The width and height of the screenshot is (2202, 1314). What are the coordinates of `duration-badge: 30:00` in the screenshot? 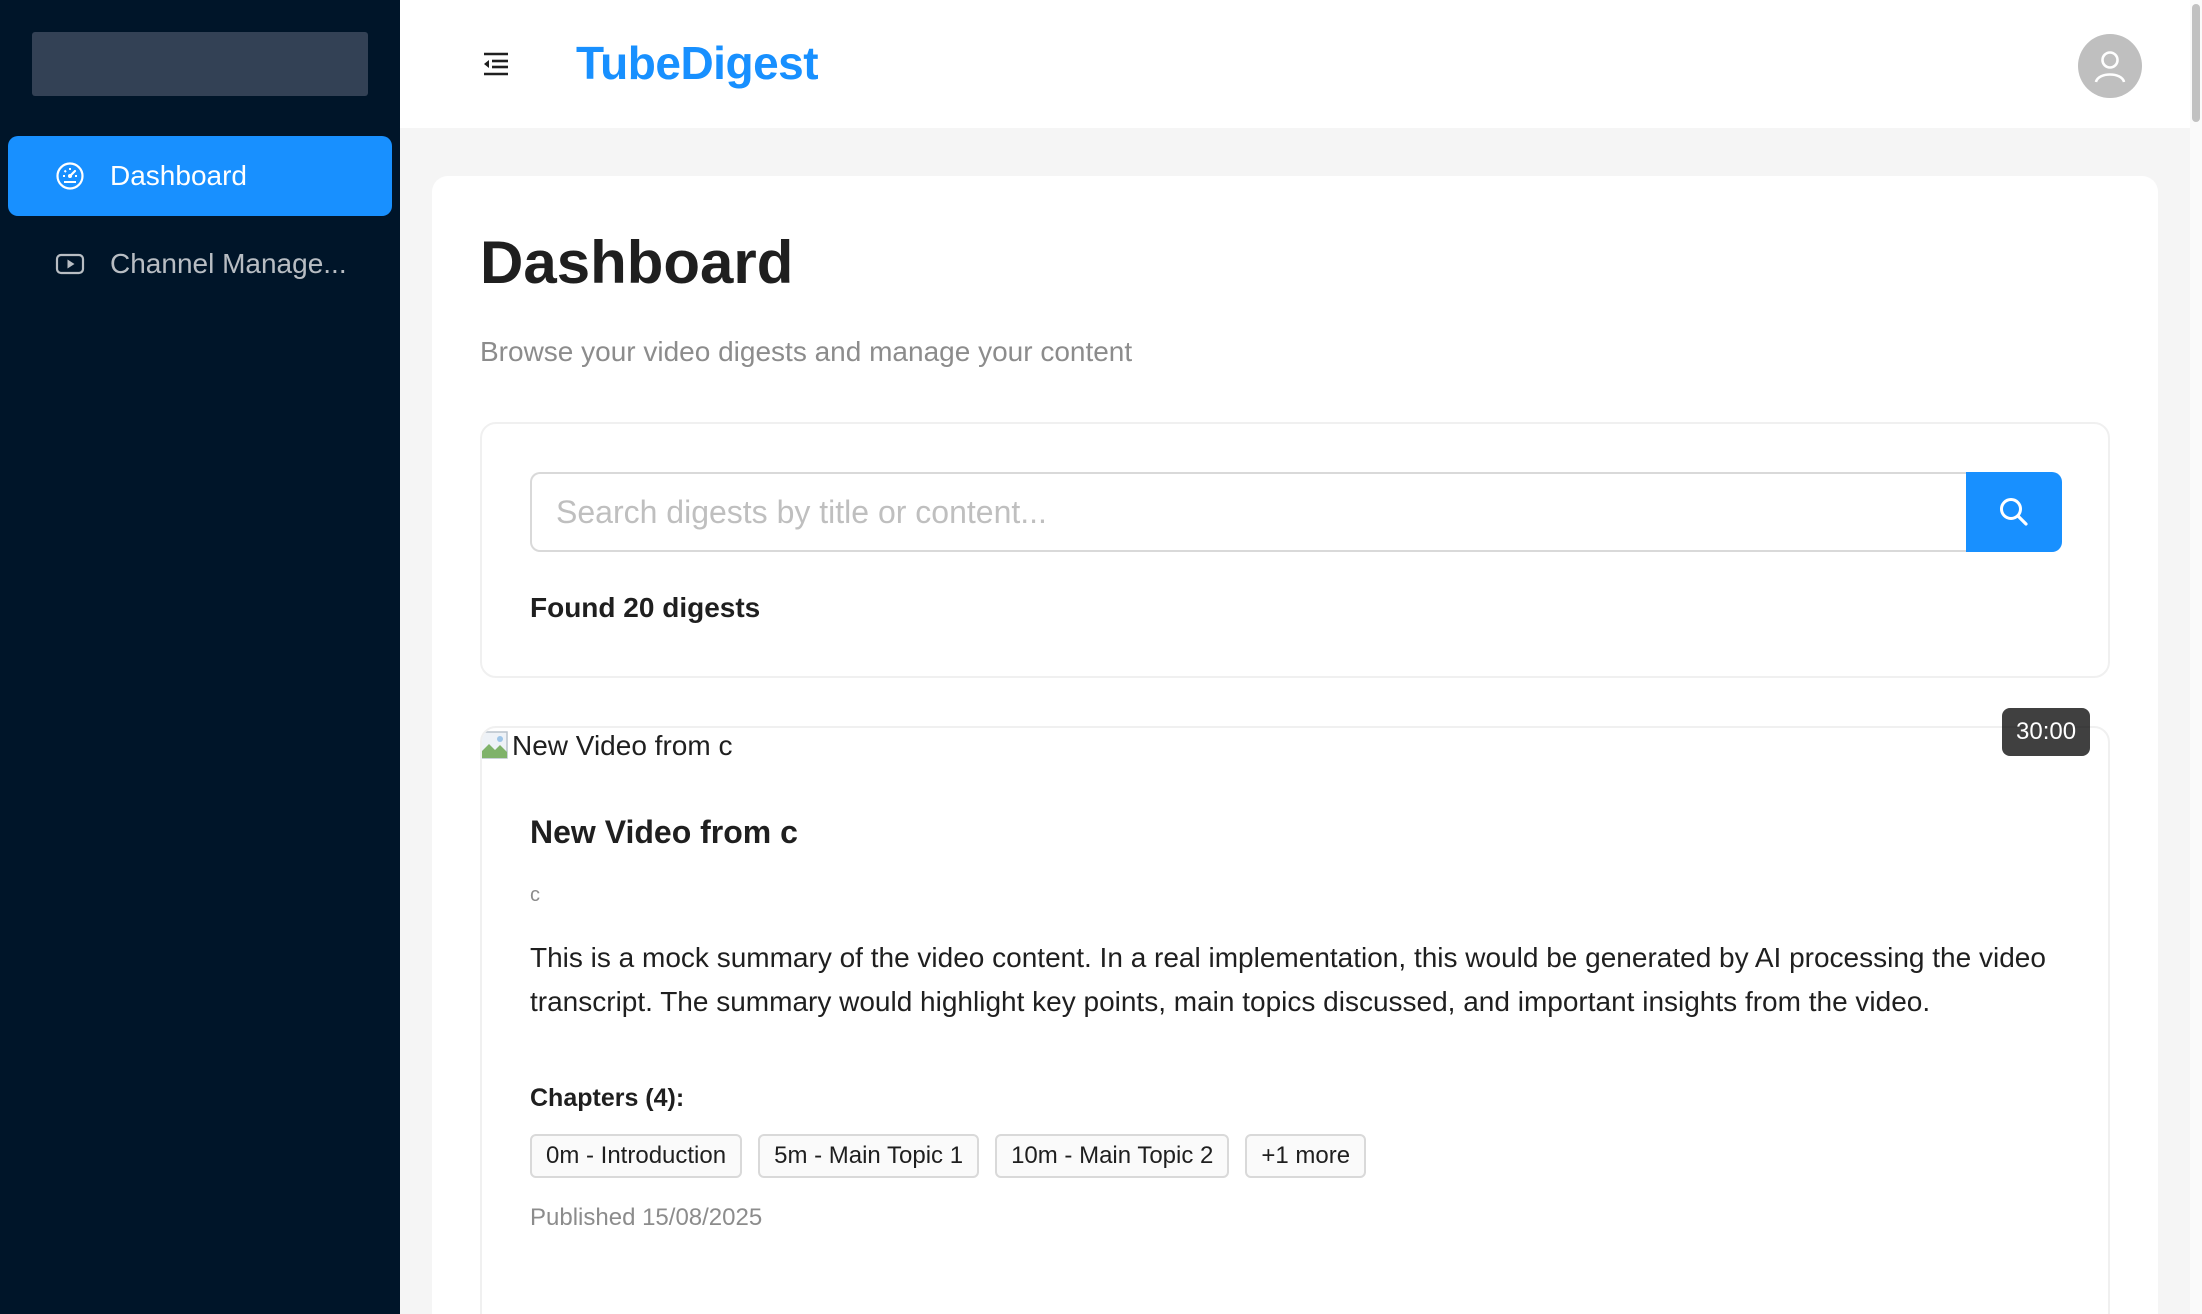 It's located at (2046, 732).